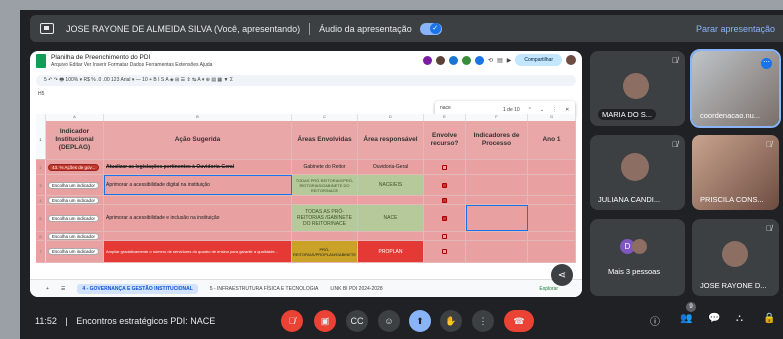 Image resolution: width=783 pixels, height=339 pixels. Describe the element at coordinates (686, 318) in the screenshot. I see `people-icon: 👥` at that location.